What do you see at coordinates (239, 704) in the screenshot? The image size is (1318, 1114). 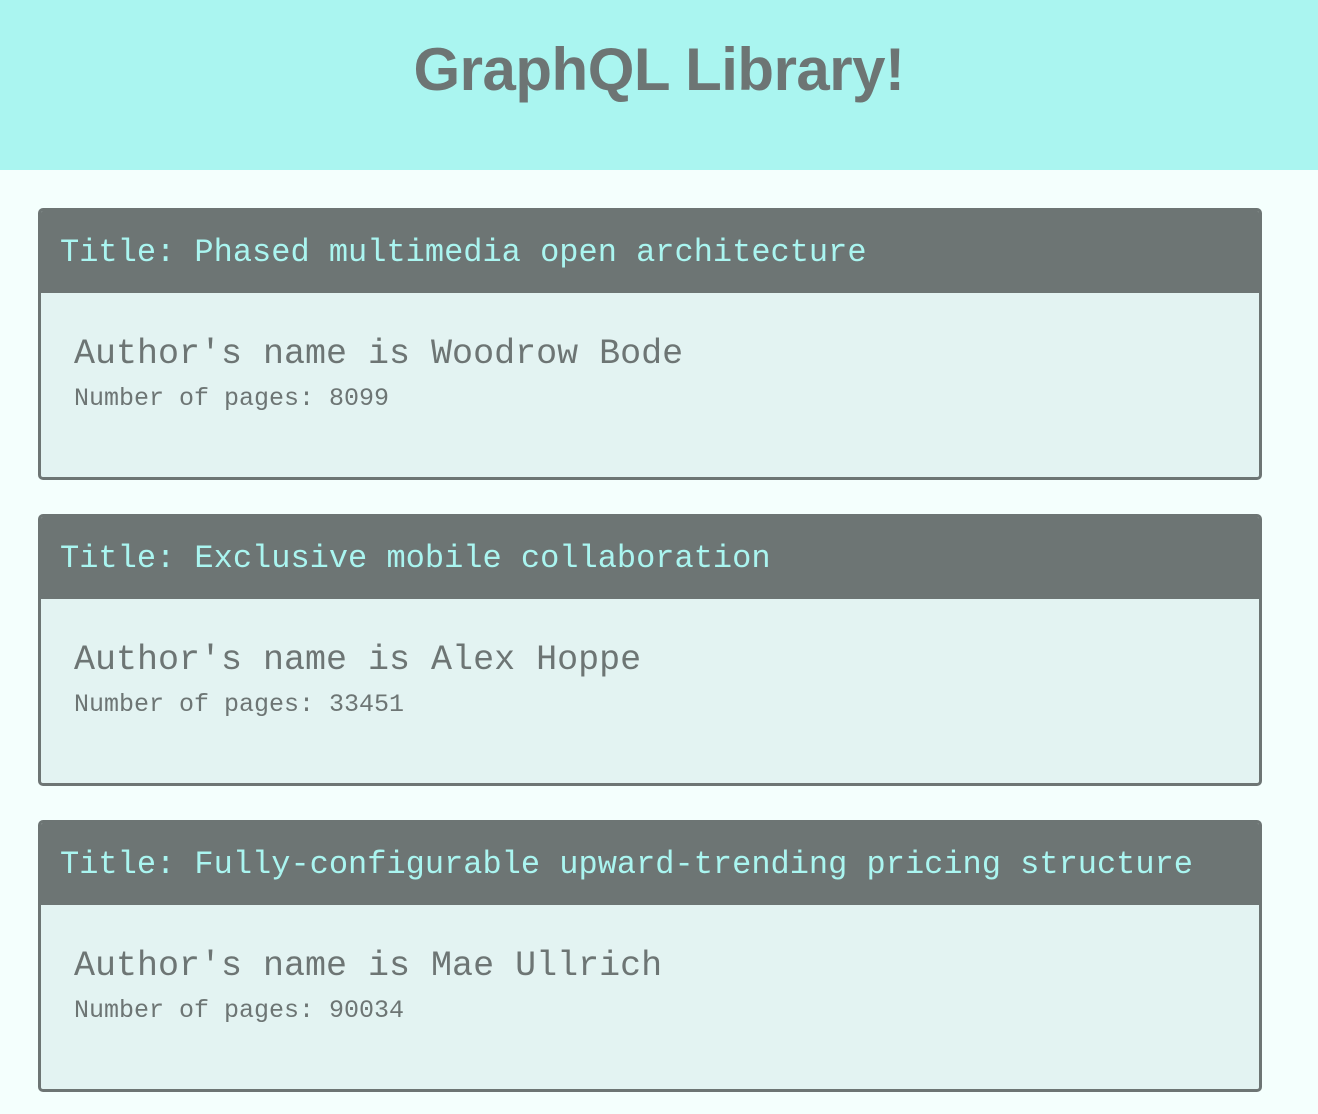 I see `book-pages: Number of pages: 33451` at bounding box center [239, 704].